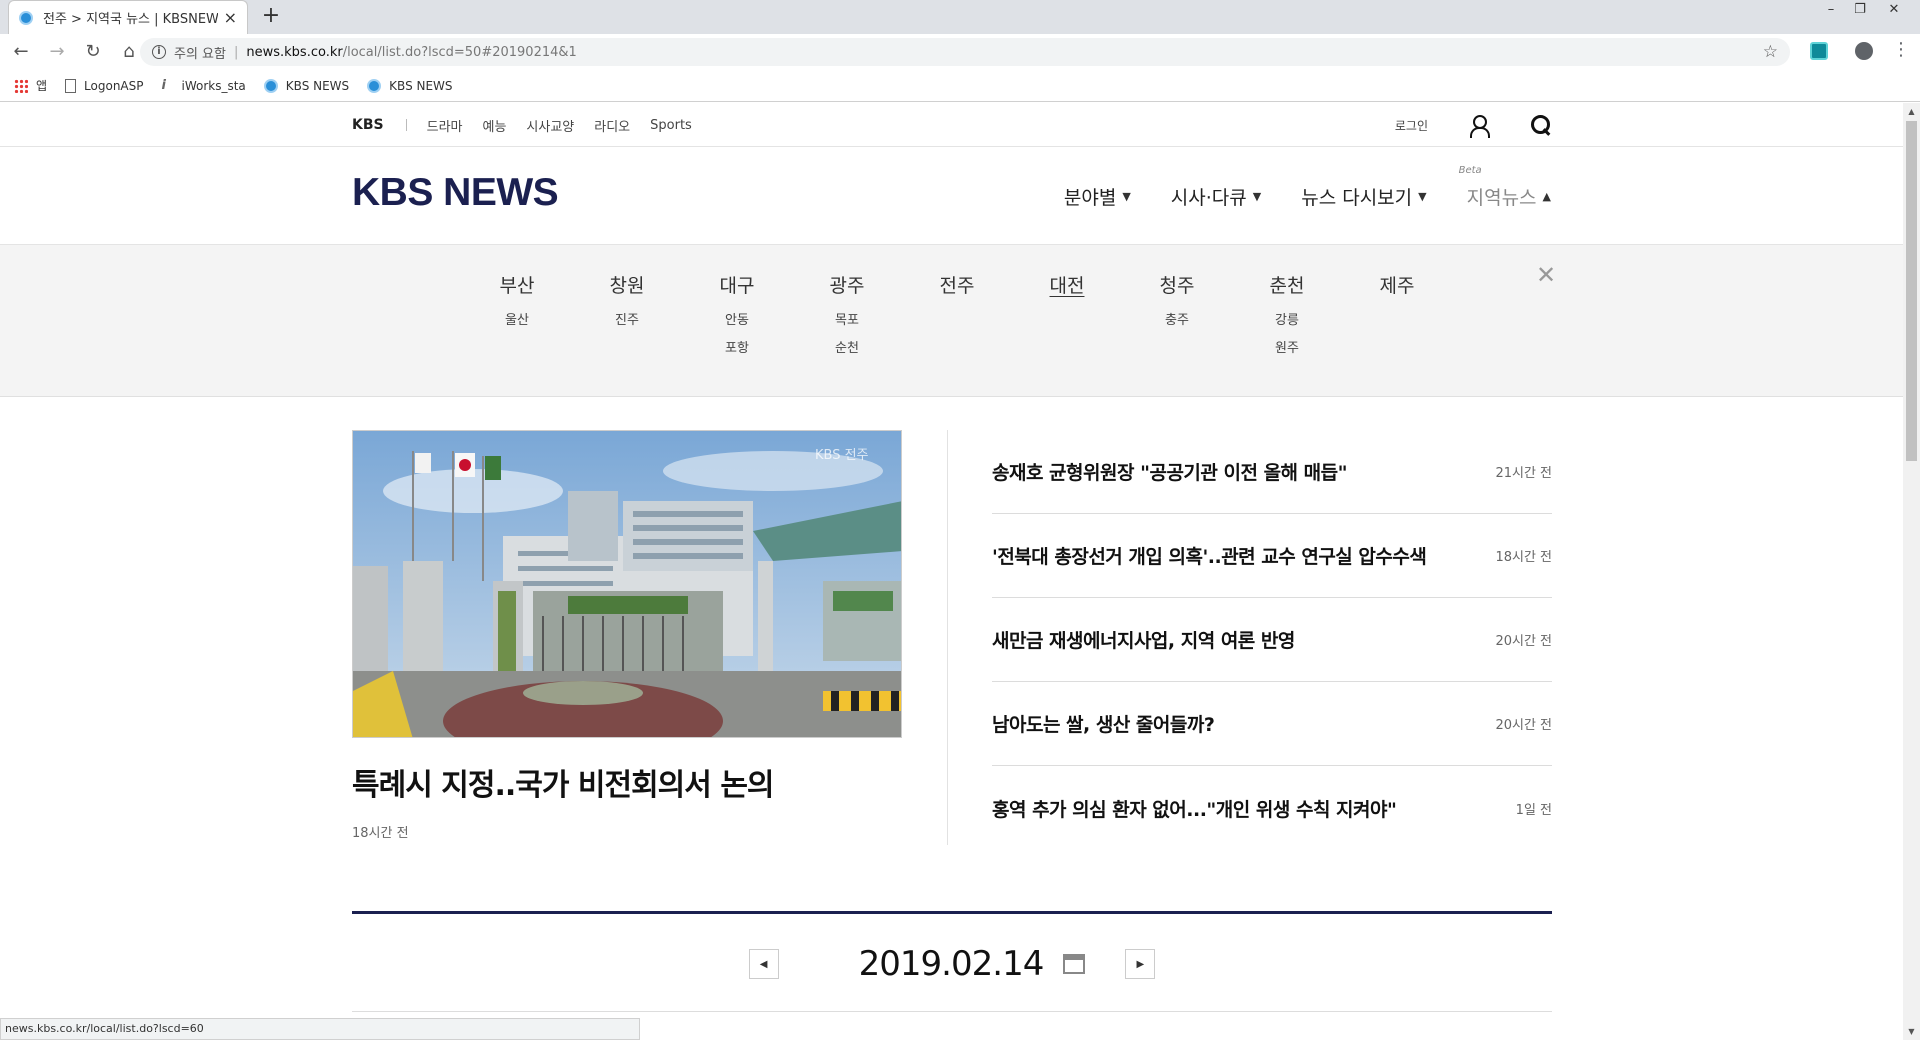 The height and width of the screenshot is (1040, 1920). I want to click on restore-icon: ❐, so click(1860, 10).